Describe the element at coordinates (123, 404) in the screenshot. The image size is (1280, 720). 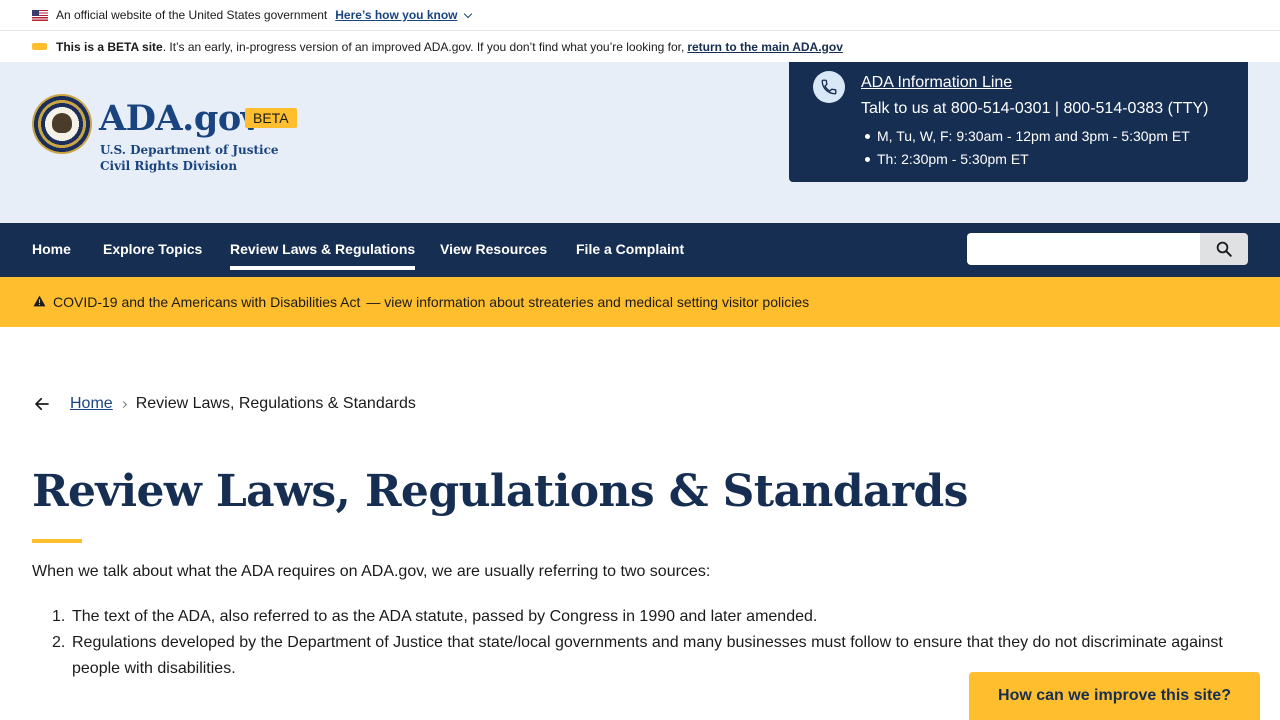
I see `chevron-right-icon` at that location.